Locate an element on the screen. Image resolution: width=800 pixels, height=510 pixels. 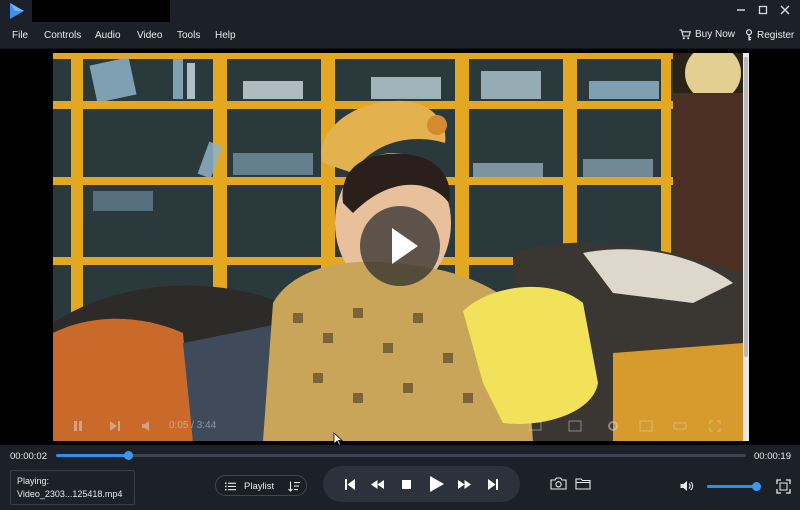
buy-now-label: Buy Now is located at coordinates (715, 34).